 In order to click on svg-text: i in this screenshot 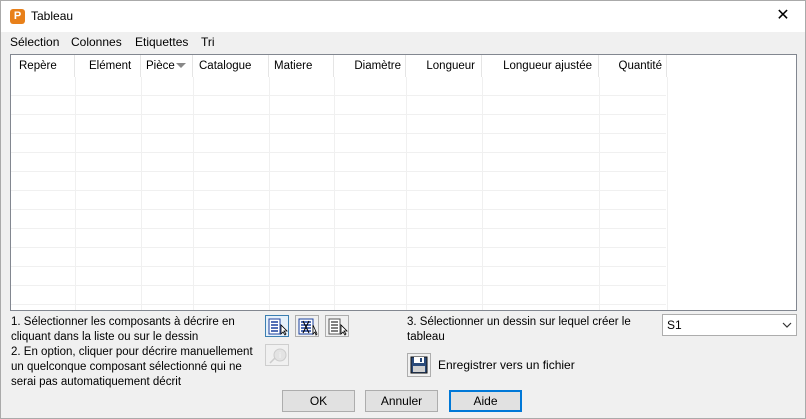, I will do `click(280, 355)`.